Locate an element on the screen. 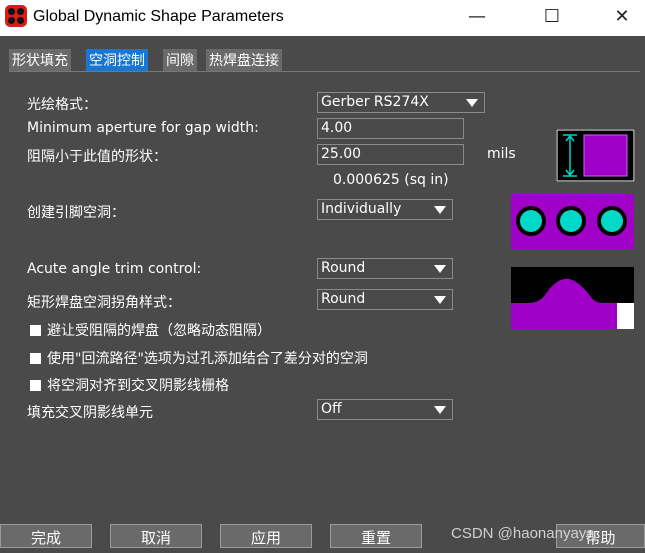 The image size is (645, 553). rect-corner-label: 矩形焊盘空洞拐角样式： is located at coordinates (104, 303).